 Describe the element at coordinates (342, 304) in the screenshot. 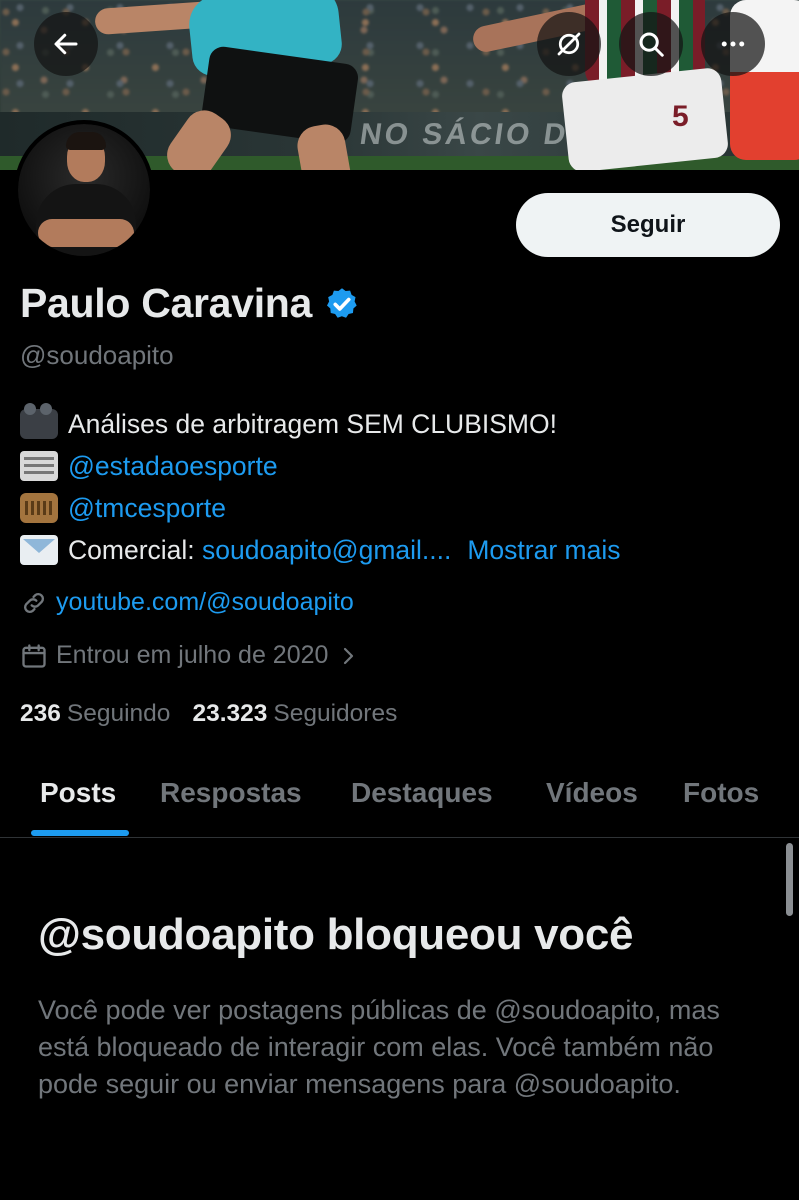

I see `verified-badge-icon` at that location.